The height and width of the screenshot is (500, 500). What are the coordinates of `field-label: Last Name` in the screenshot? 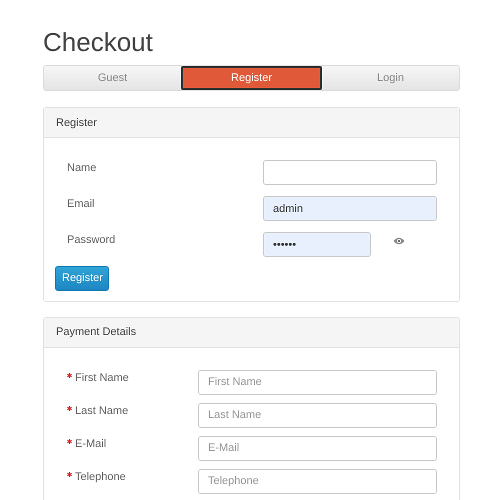 It's located at (132, 409).